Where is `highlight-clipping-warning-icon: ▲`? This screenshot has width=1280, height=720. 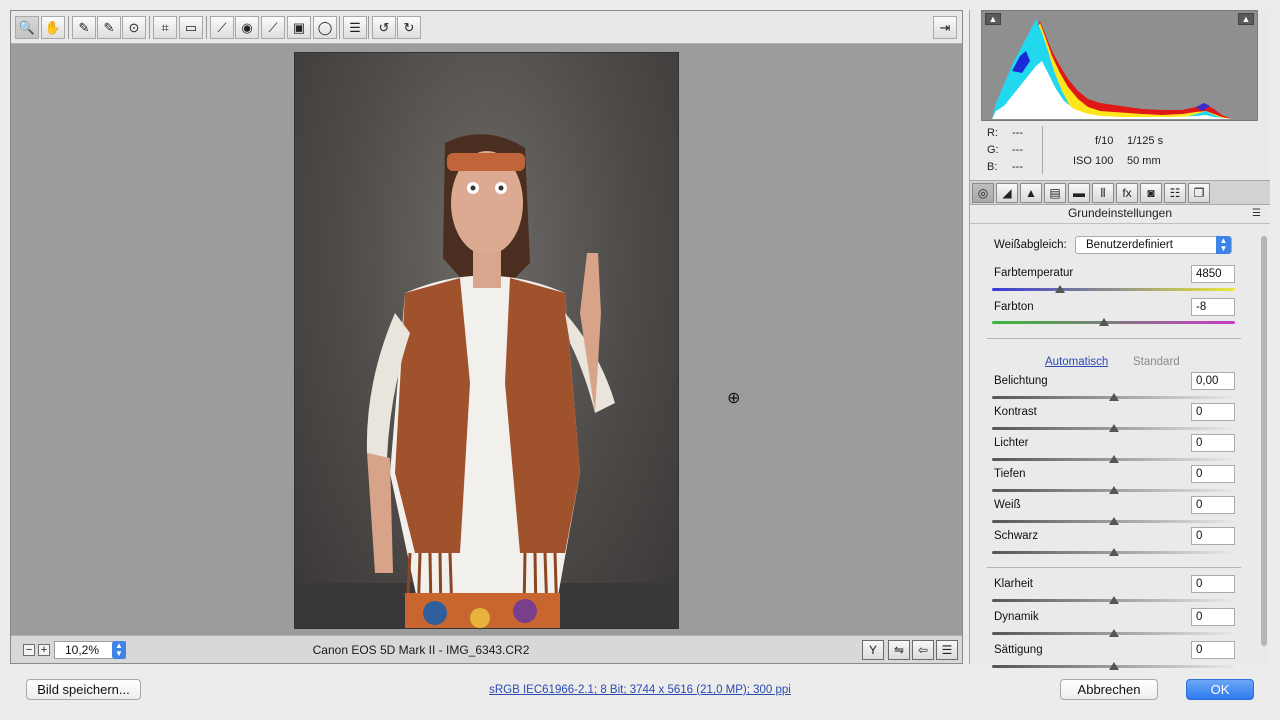
highlight-clipping-warning-icon: ▲ is located at coordinates (1246, 19).